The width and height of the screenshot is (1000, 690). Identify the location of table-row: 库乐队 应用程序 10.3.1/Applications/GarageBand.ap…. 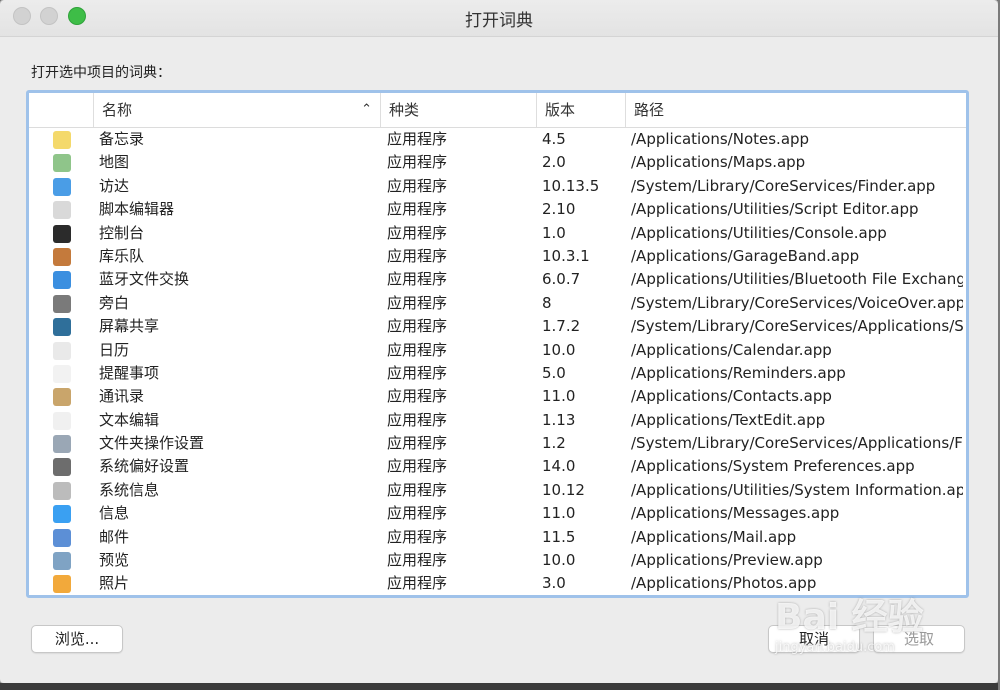
(497, 256).